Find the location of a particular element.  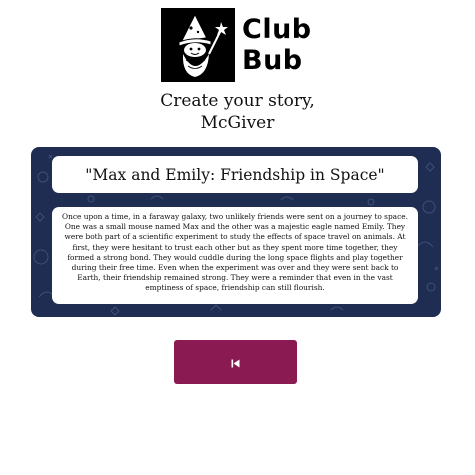

page-heading: Create your story, McGiver is located at coordinates (237, 112).